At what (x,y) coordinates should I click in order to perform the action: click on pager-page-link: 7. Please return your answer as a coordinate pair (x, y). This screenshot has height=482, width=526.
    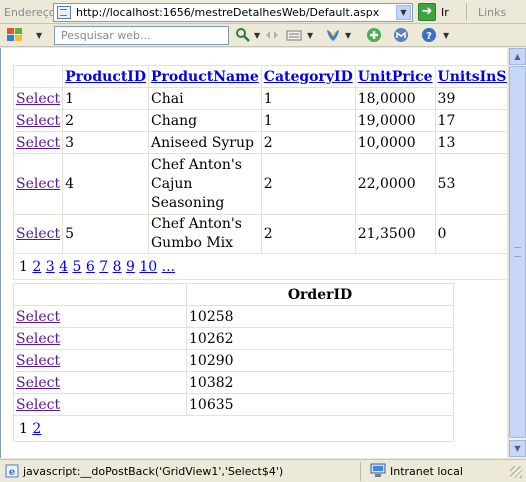
    Looking at the image, I should click on (103, 267).